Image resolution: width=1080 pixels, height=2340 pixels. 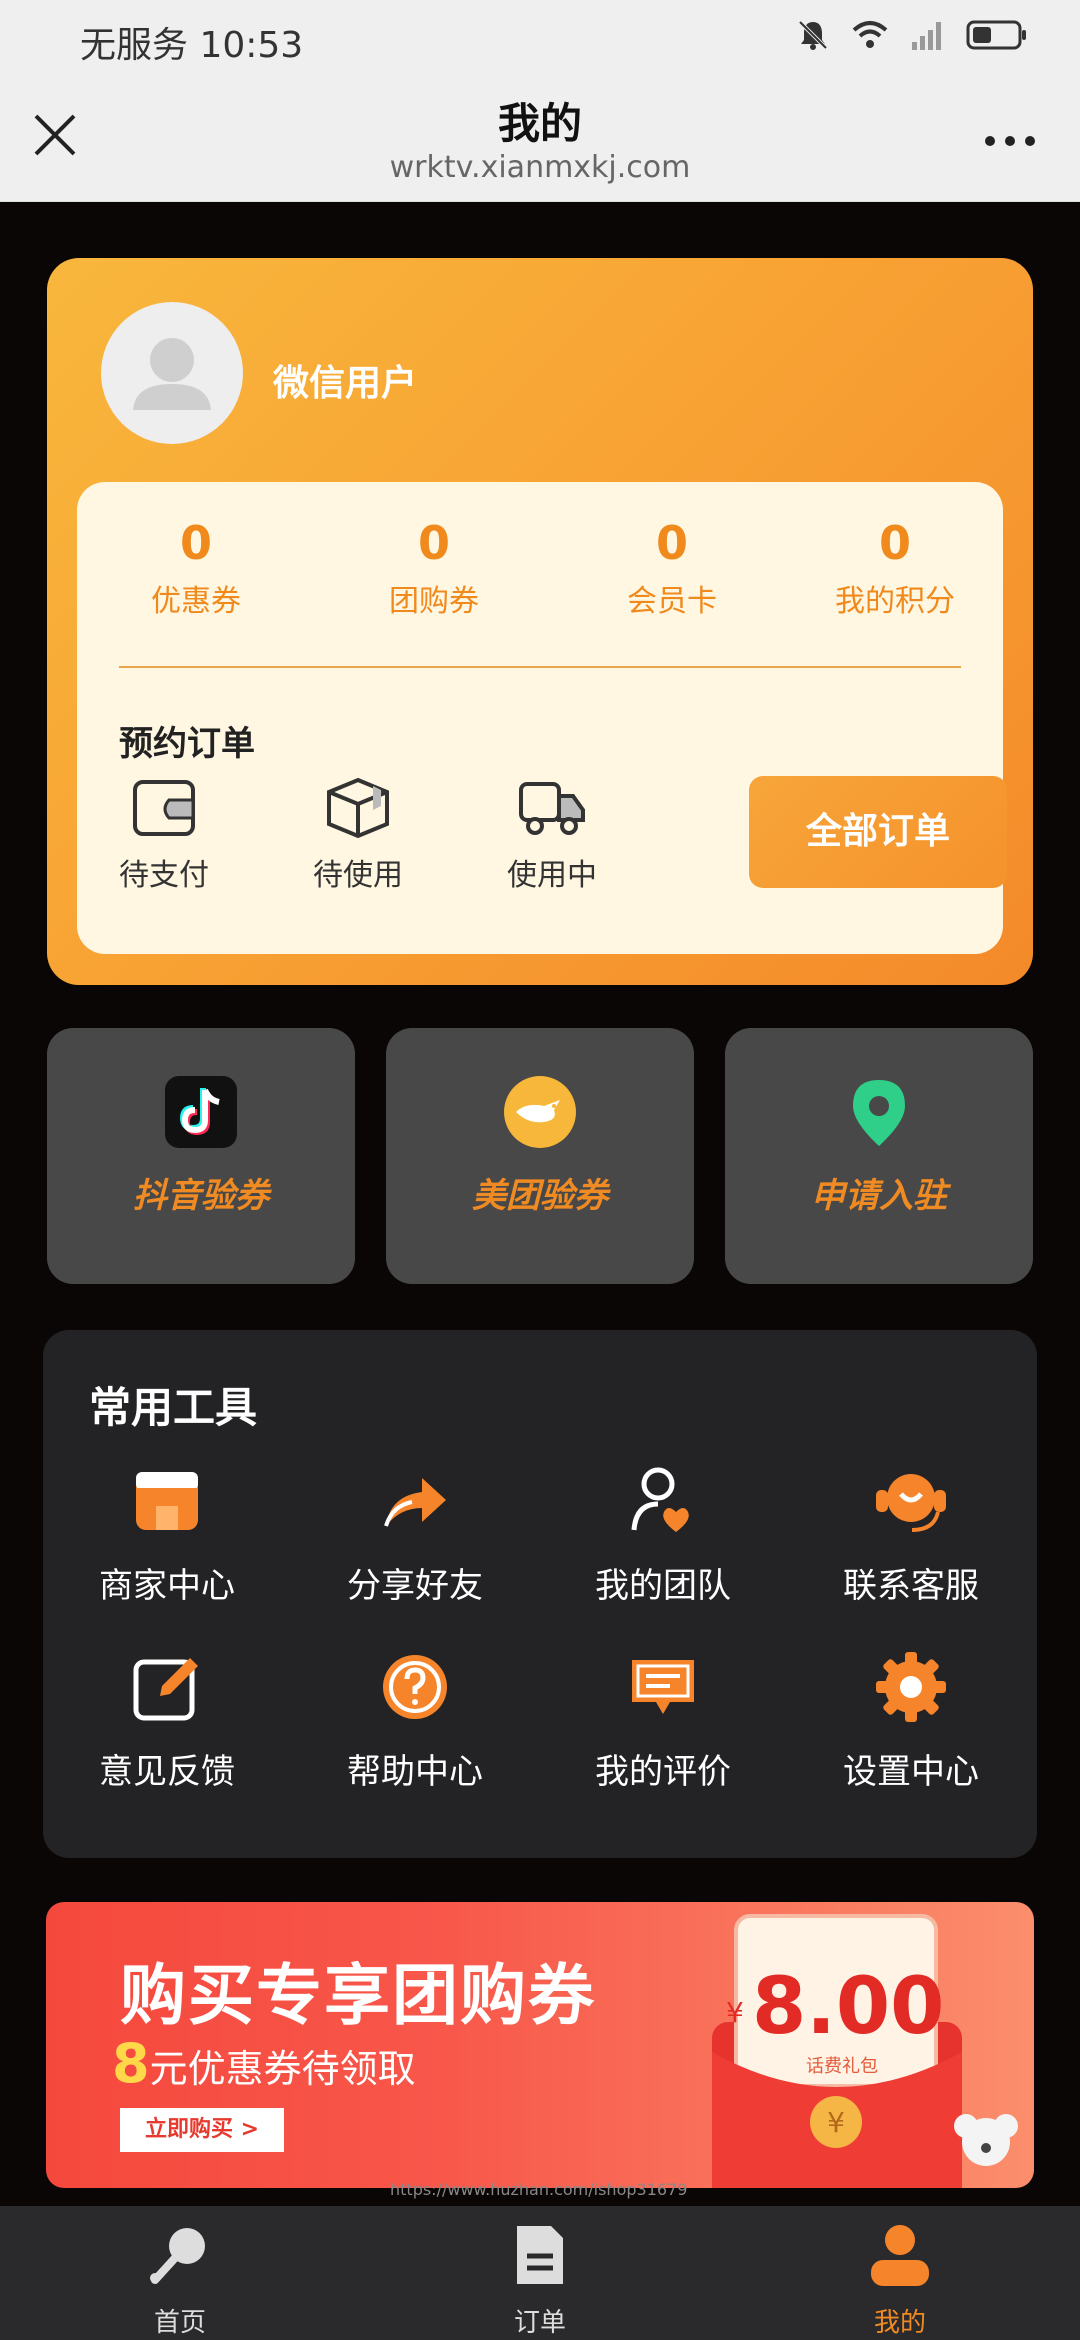 I want to click on stat-member-cards: 0 会员卡, so click(x=672, y=568).